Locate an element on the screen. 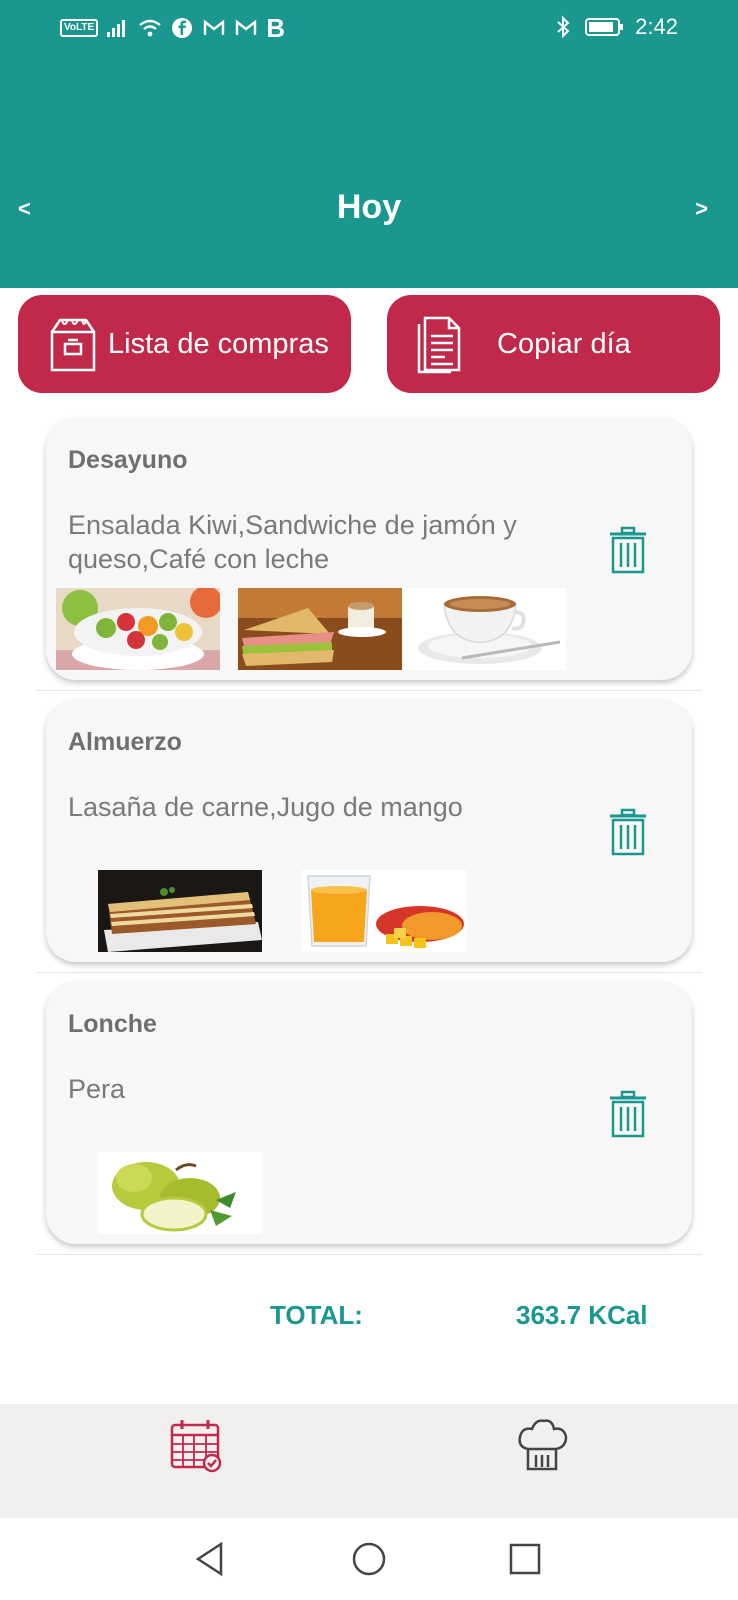  meal-title: Lonche is located at coordinates (112, 1024).